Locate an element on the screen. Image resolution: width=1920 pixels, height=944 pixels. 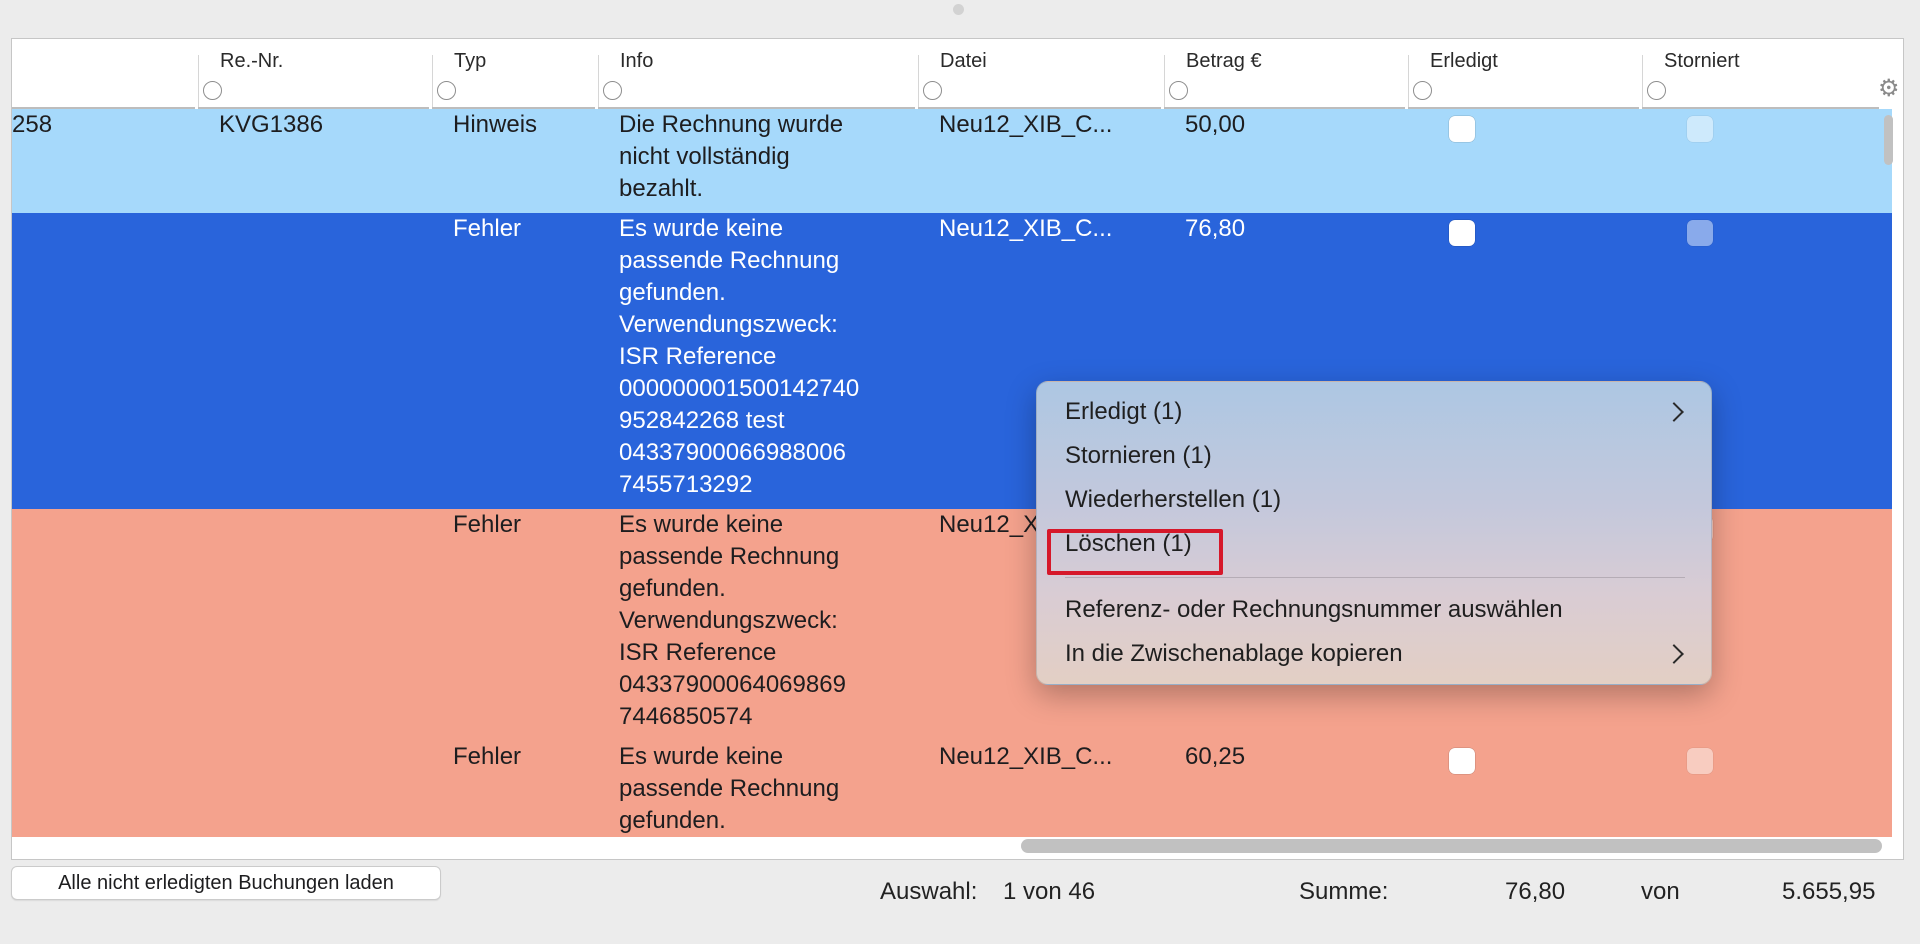
cell-datei: Neu12_X is located at coordinates (989, 524).